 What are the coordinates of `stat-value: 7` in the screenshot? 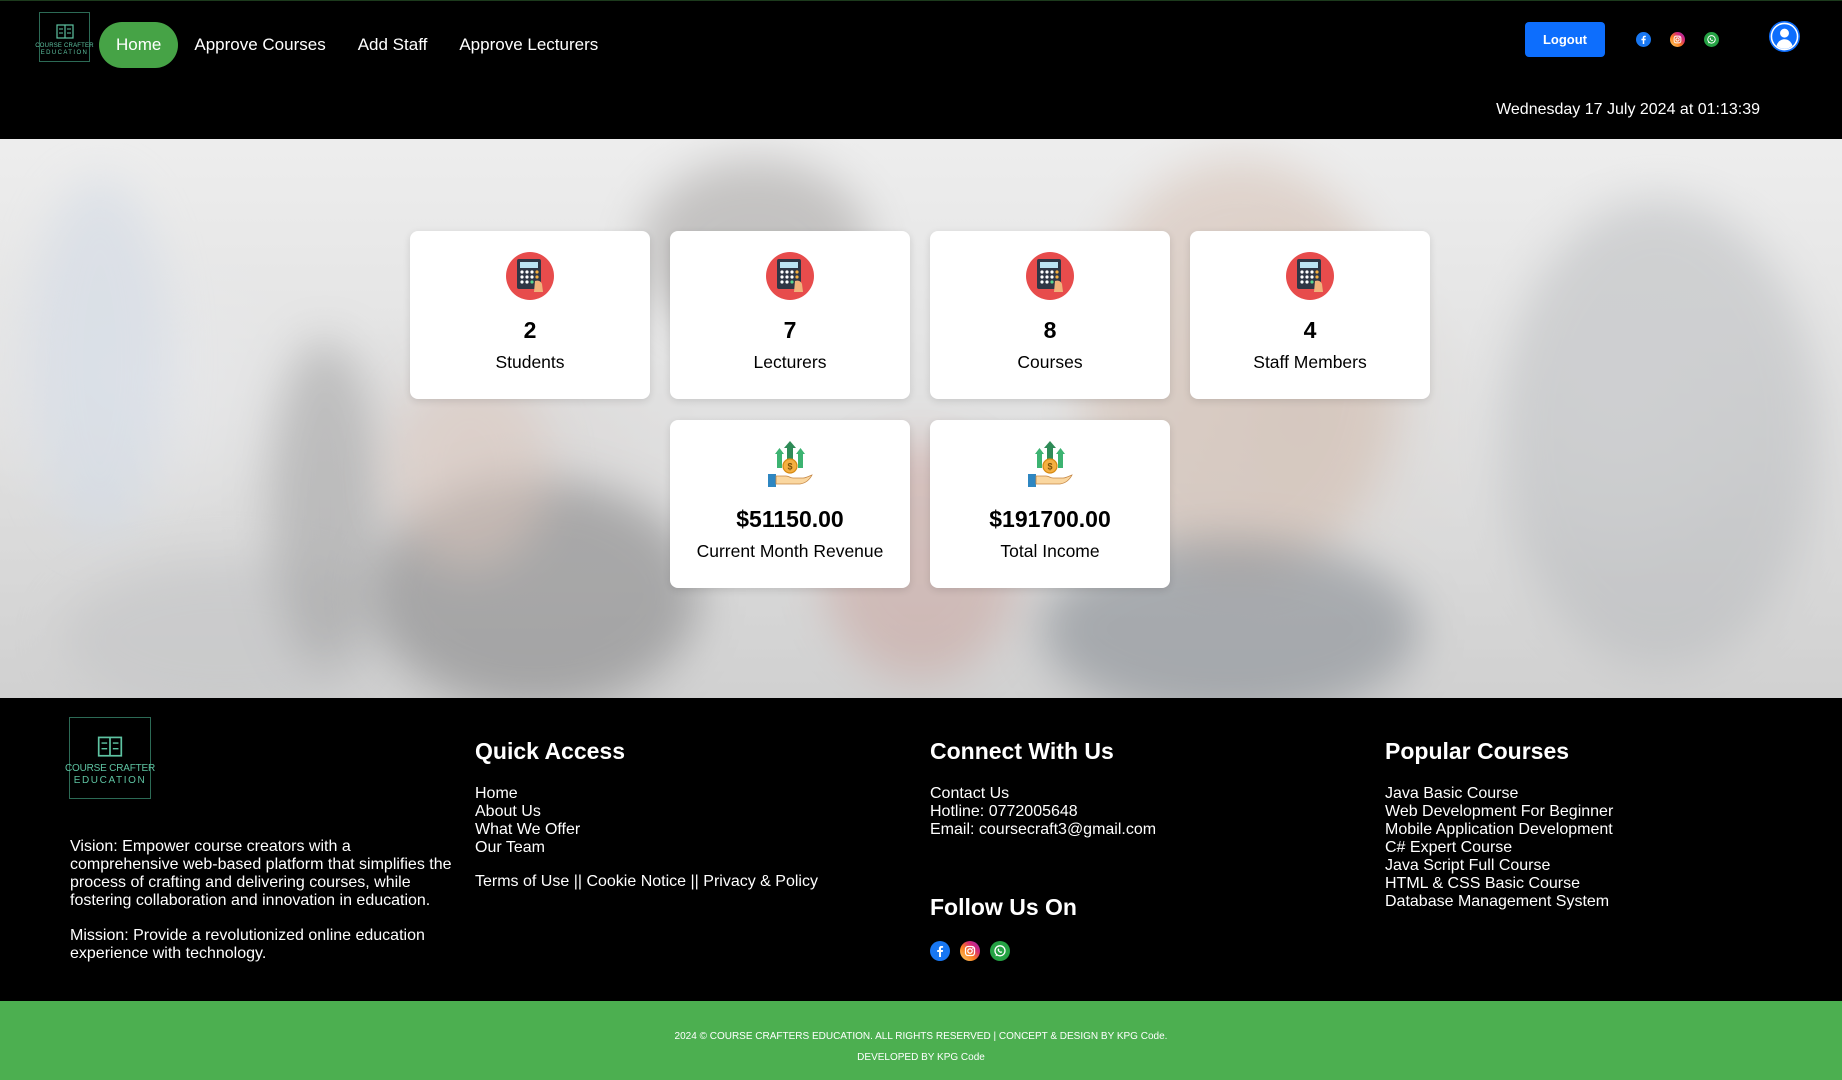 It's located at (790, 330).